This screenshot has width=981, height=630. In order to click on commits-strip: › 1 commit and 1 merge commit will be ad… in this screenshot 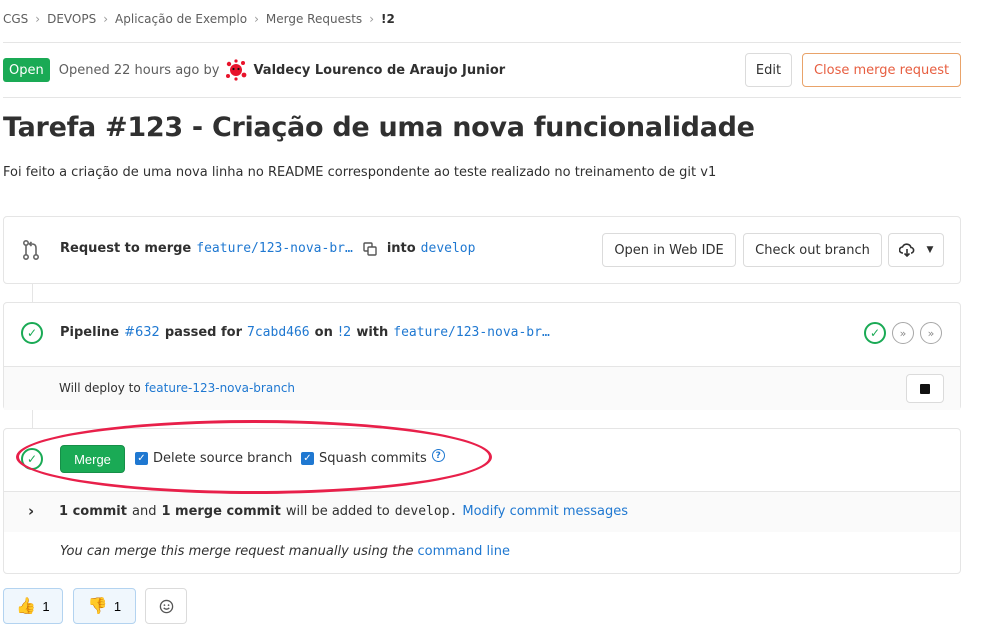, I will do `click(482, 511)`.